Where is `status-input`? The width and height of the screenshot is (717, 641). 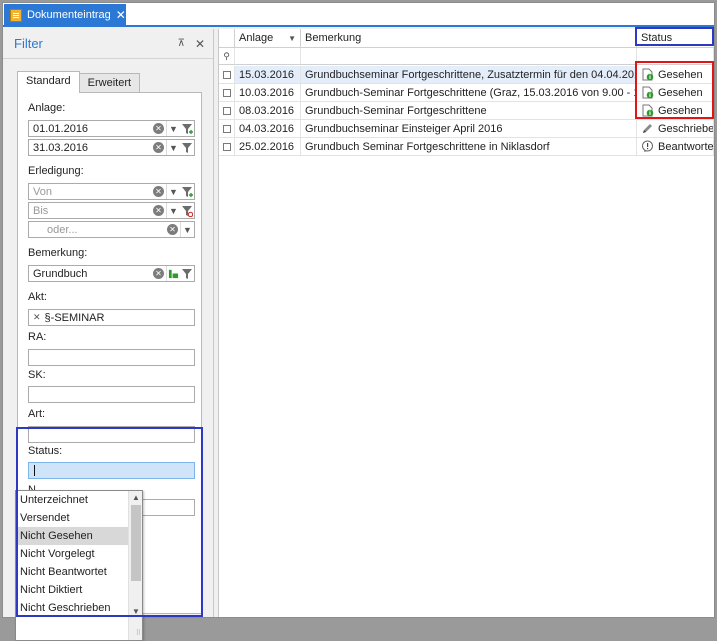 status-input is located at coordinates (111, 470).